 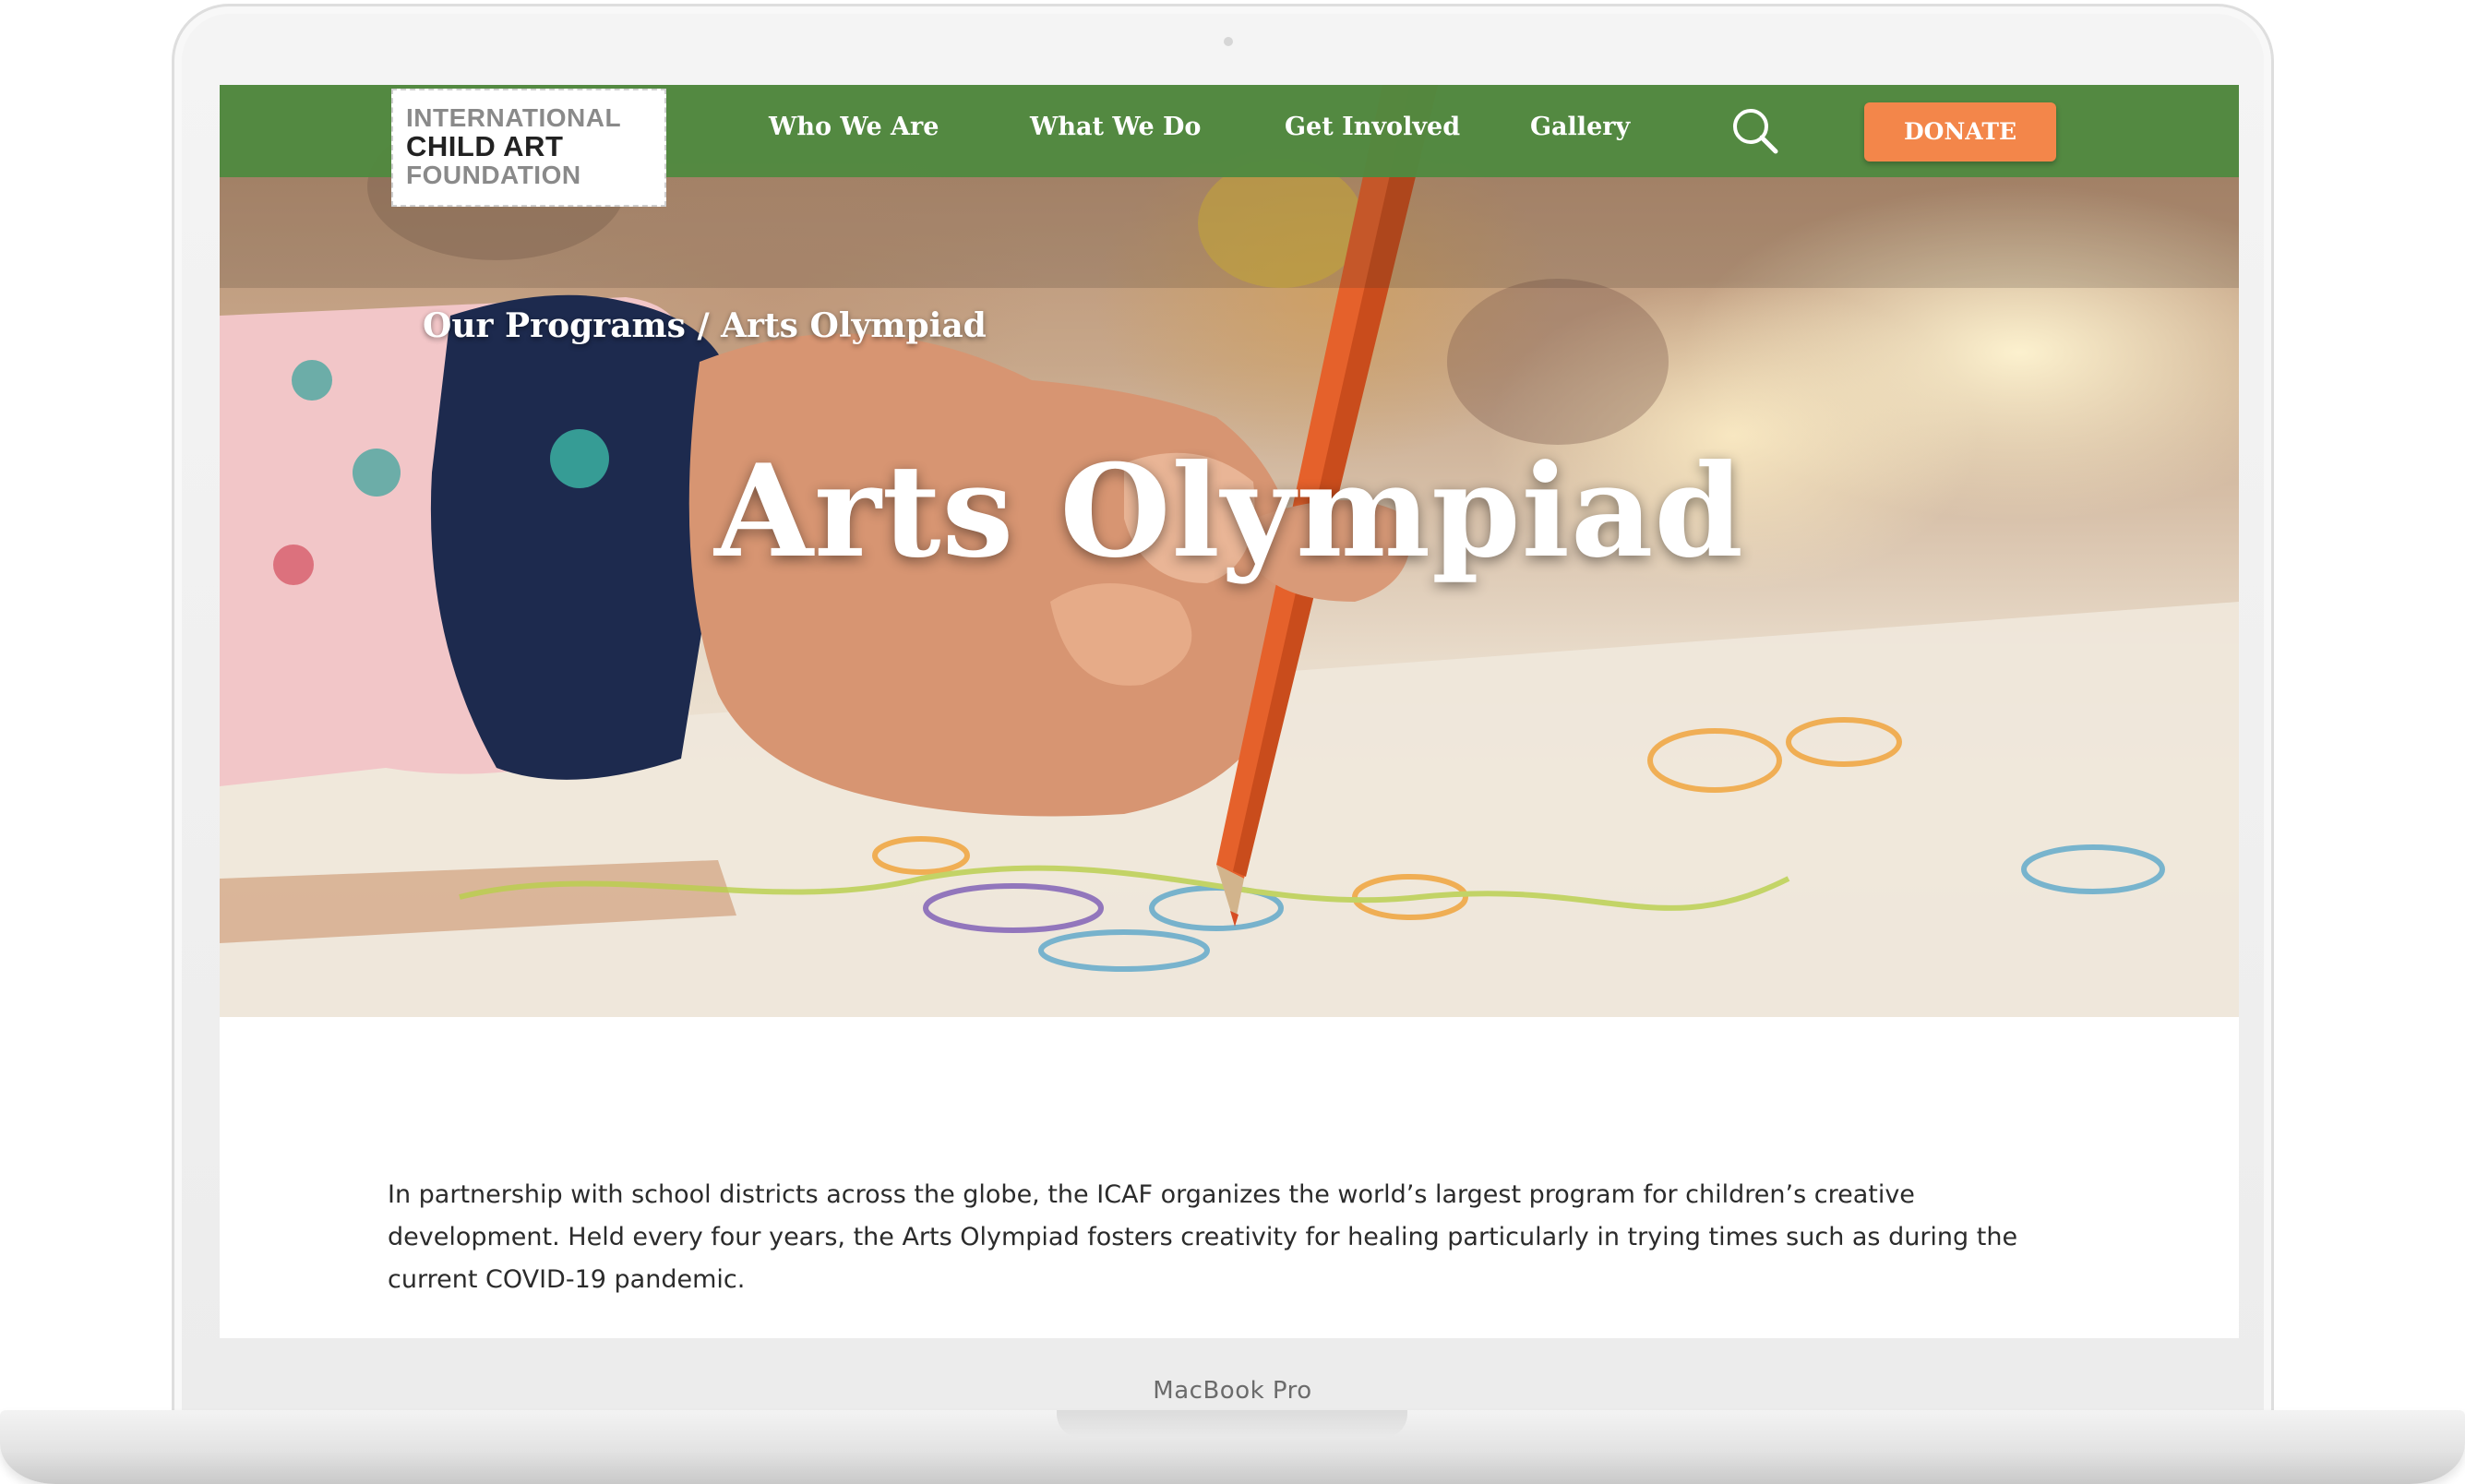 I want to click on search-icon, so click(x=1755, y=131).